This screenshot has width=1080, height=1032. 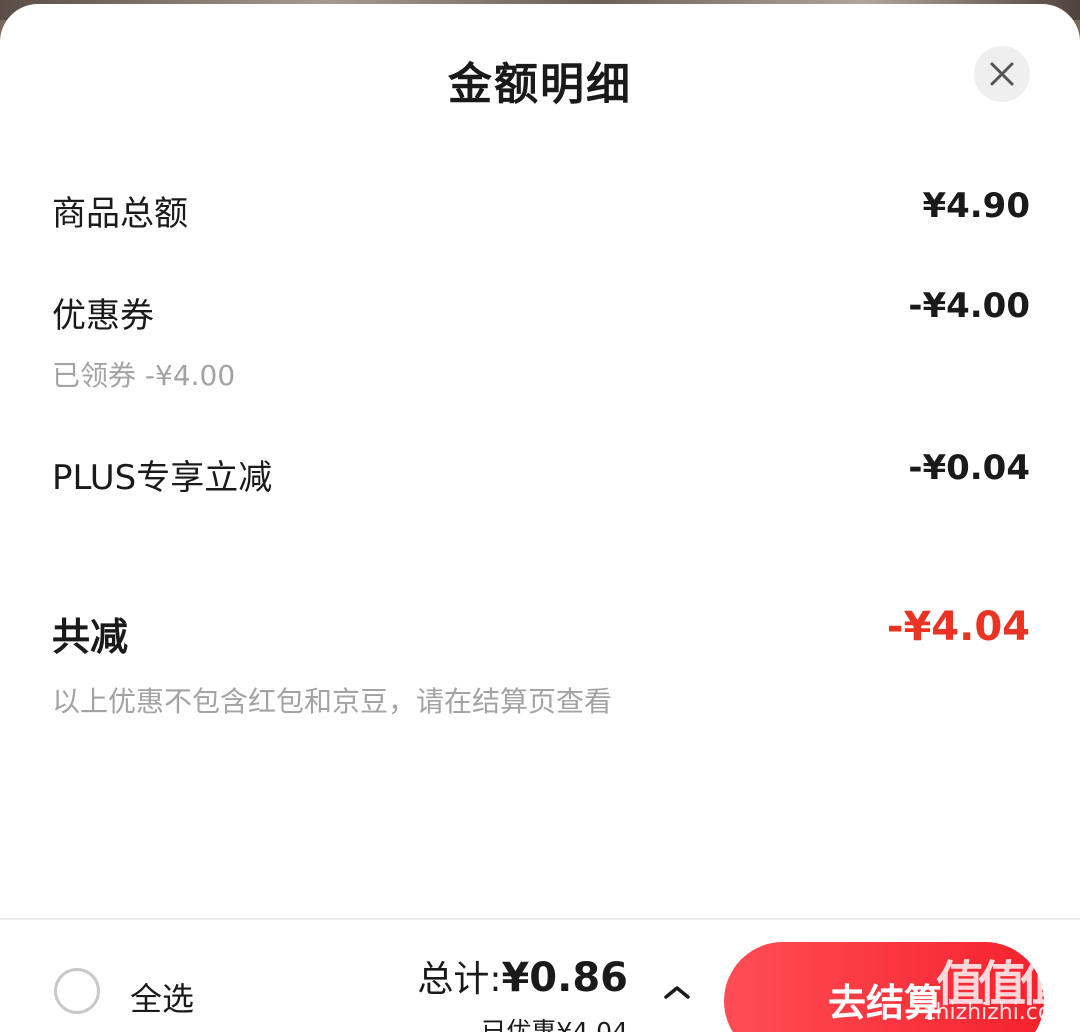 I want to click on select-all-label: 全选, so click(x=162, y=997).